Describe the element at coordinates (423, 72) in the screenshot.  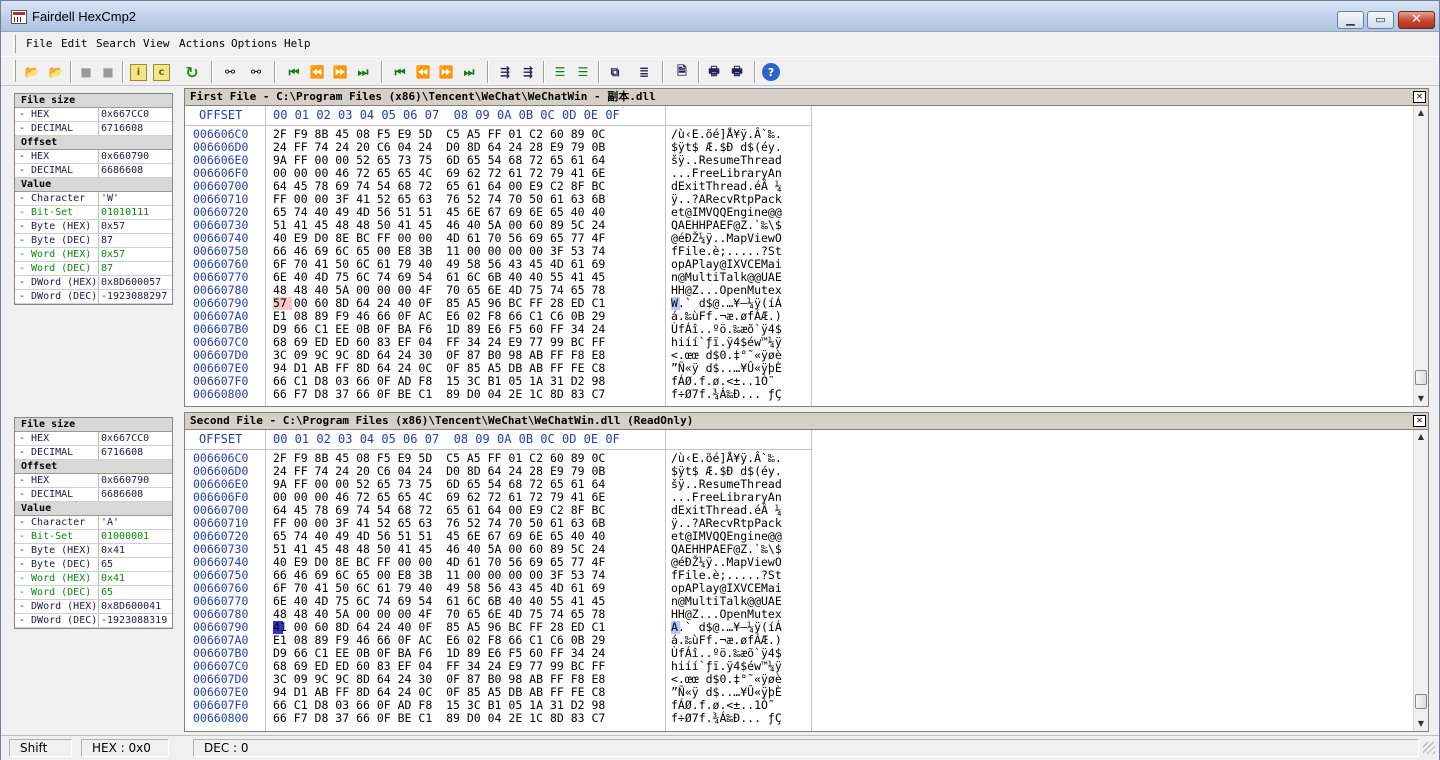
I see `prev-block-icon: ⏪` at that location.